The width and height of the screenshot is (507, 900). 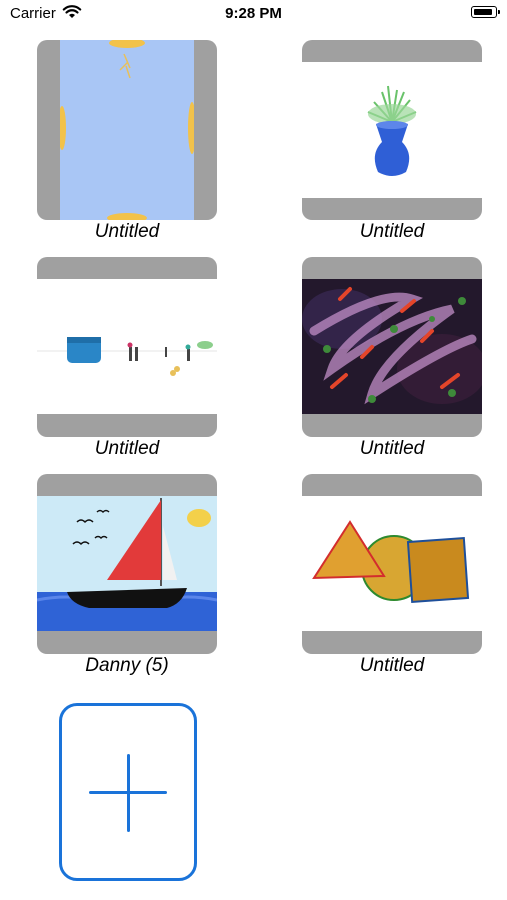 What do you see at coordinates (127, 231) in the screenshot?
I see `gallery-item-1-caption: Untitled` at bounding box center [127, 231].